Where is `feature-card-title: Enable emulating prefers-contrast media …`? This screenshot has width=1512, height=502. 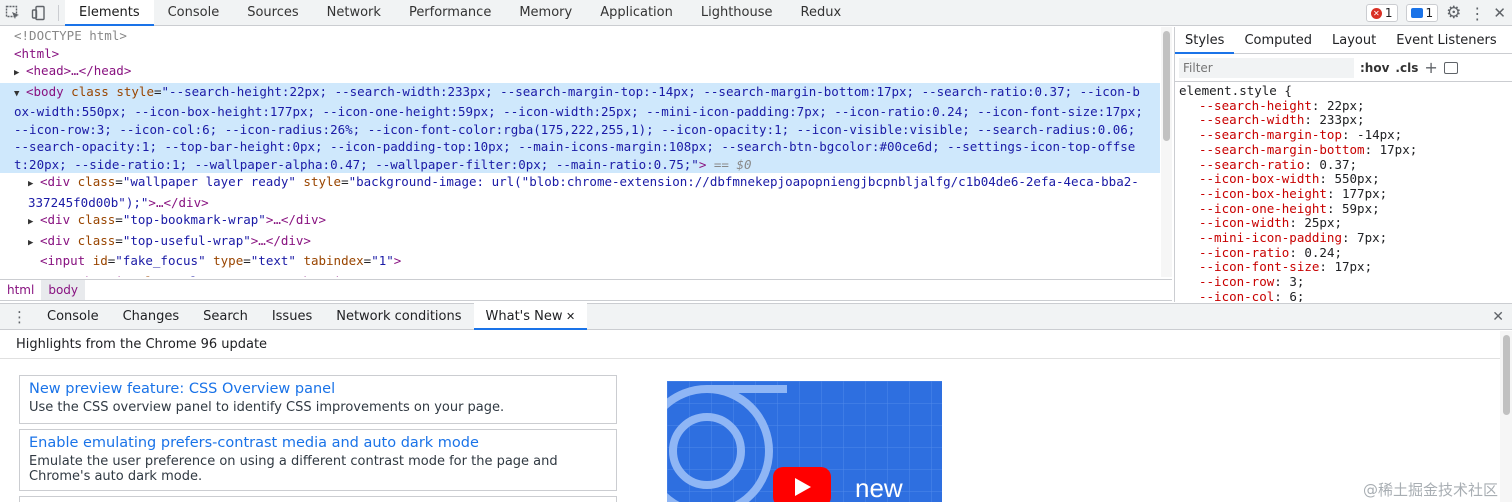
feature-card-title: Enable emulating prefers-contrast media … is located at coordinates (318, 443).